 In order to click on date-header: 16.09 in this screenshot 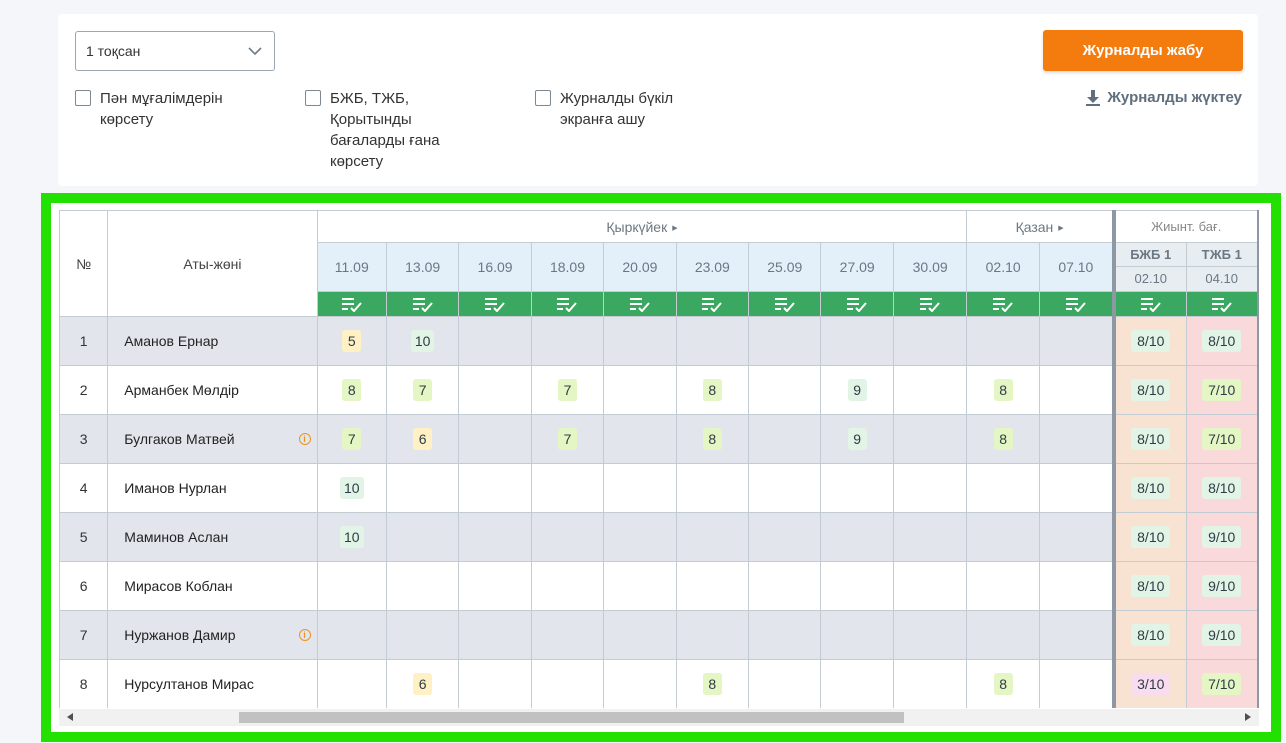, I will do `click(495, 267)`.